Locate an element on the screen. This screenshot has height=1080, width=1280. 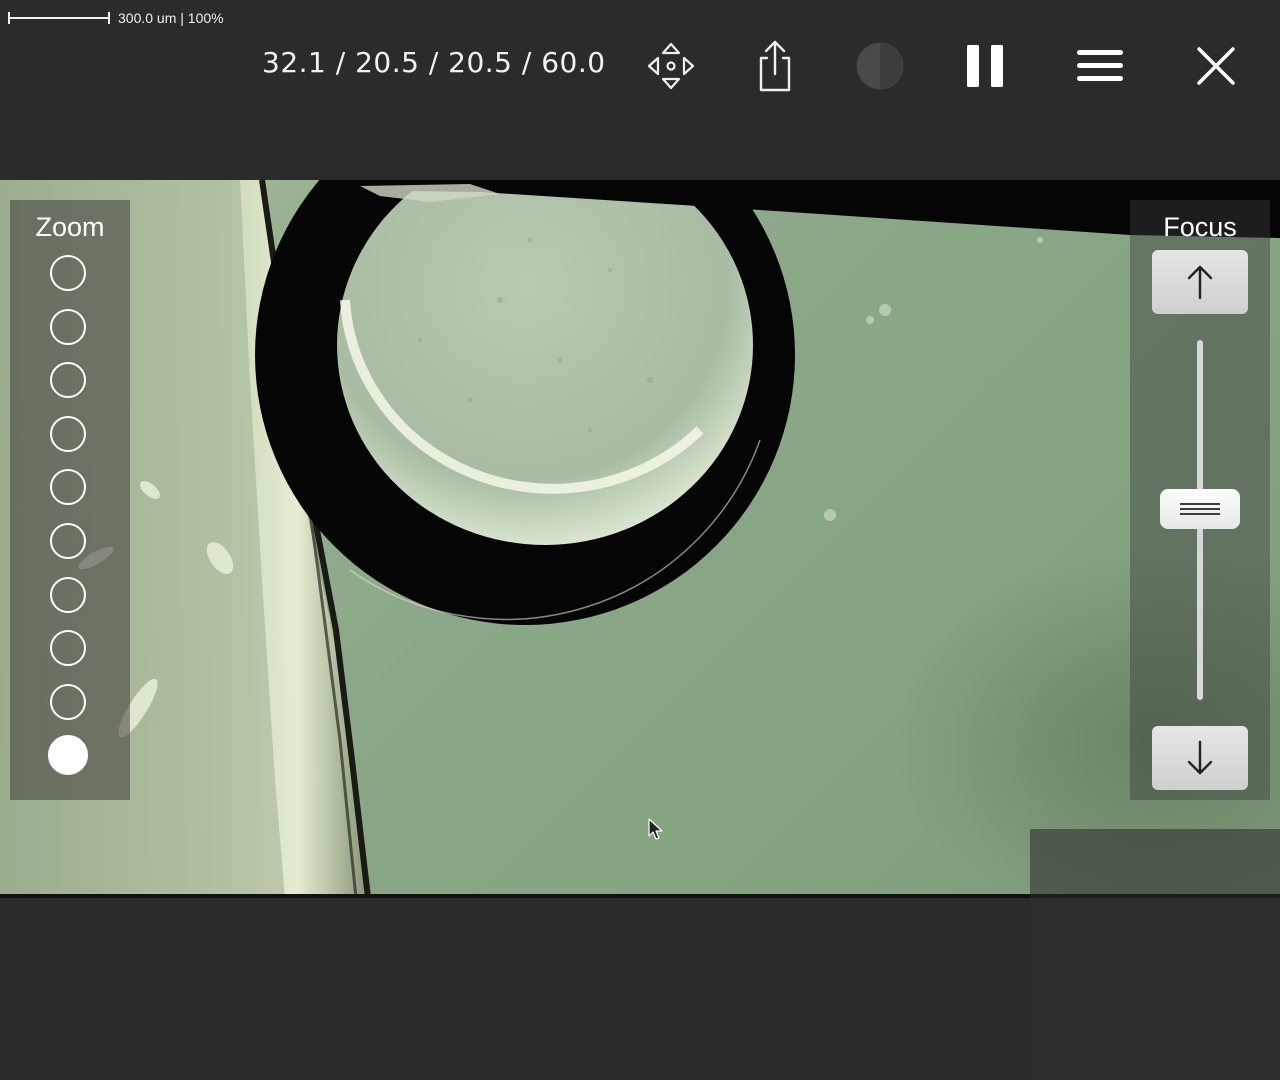
scale-label: 300.0 um | 100% is located at coordinates (171, 18).